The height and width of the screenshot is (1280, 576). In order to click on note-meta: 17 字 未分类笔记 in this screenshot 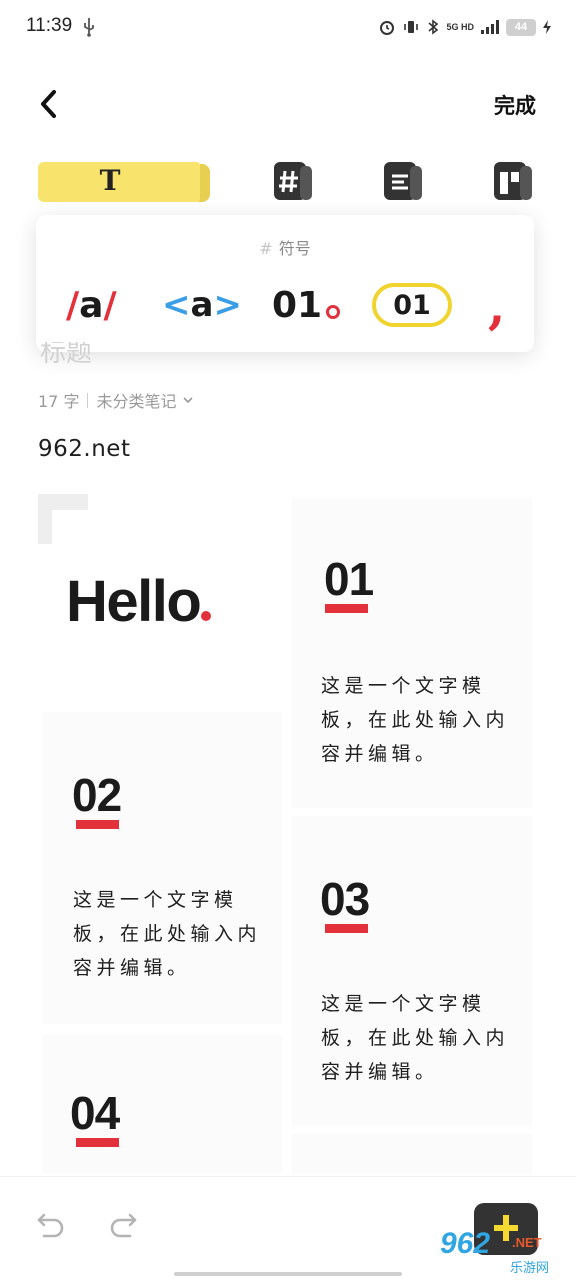, I will do `click(116, 400)`.